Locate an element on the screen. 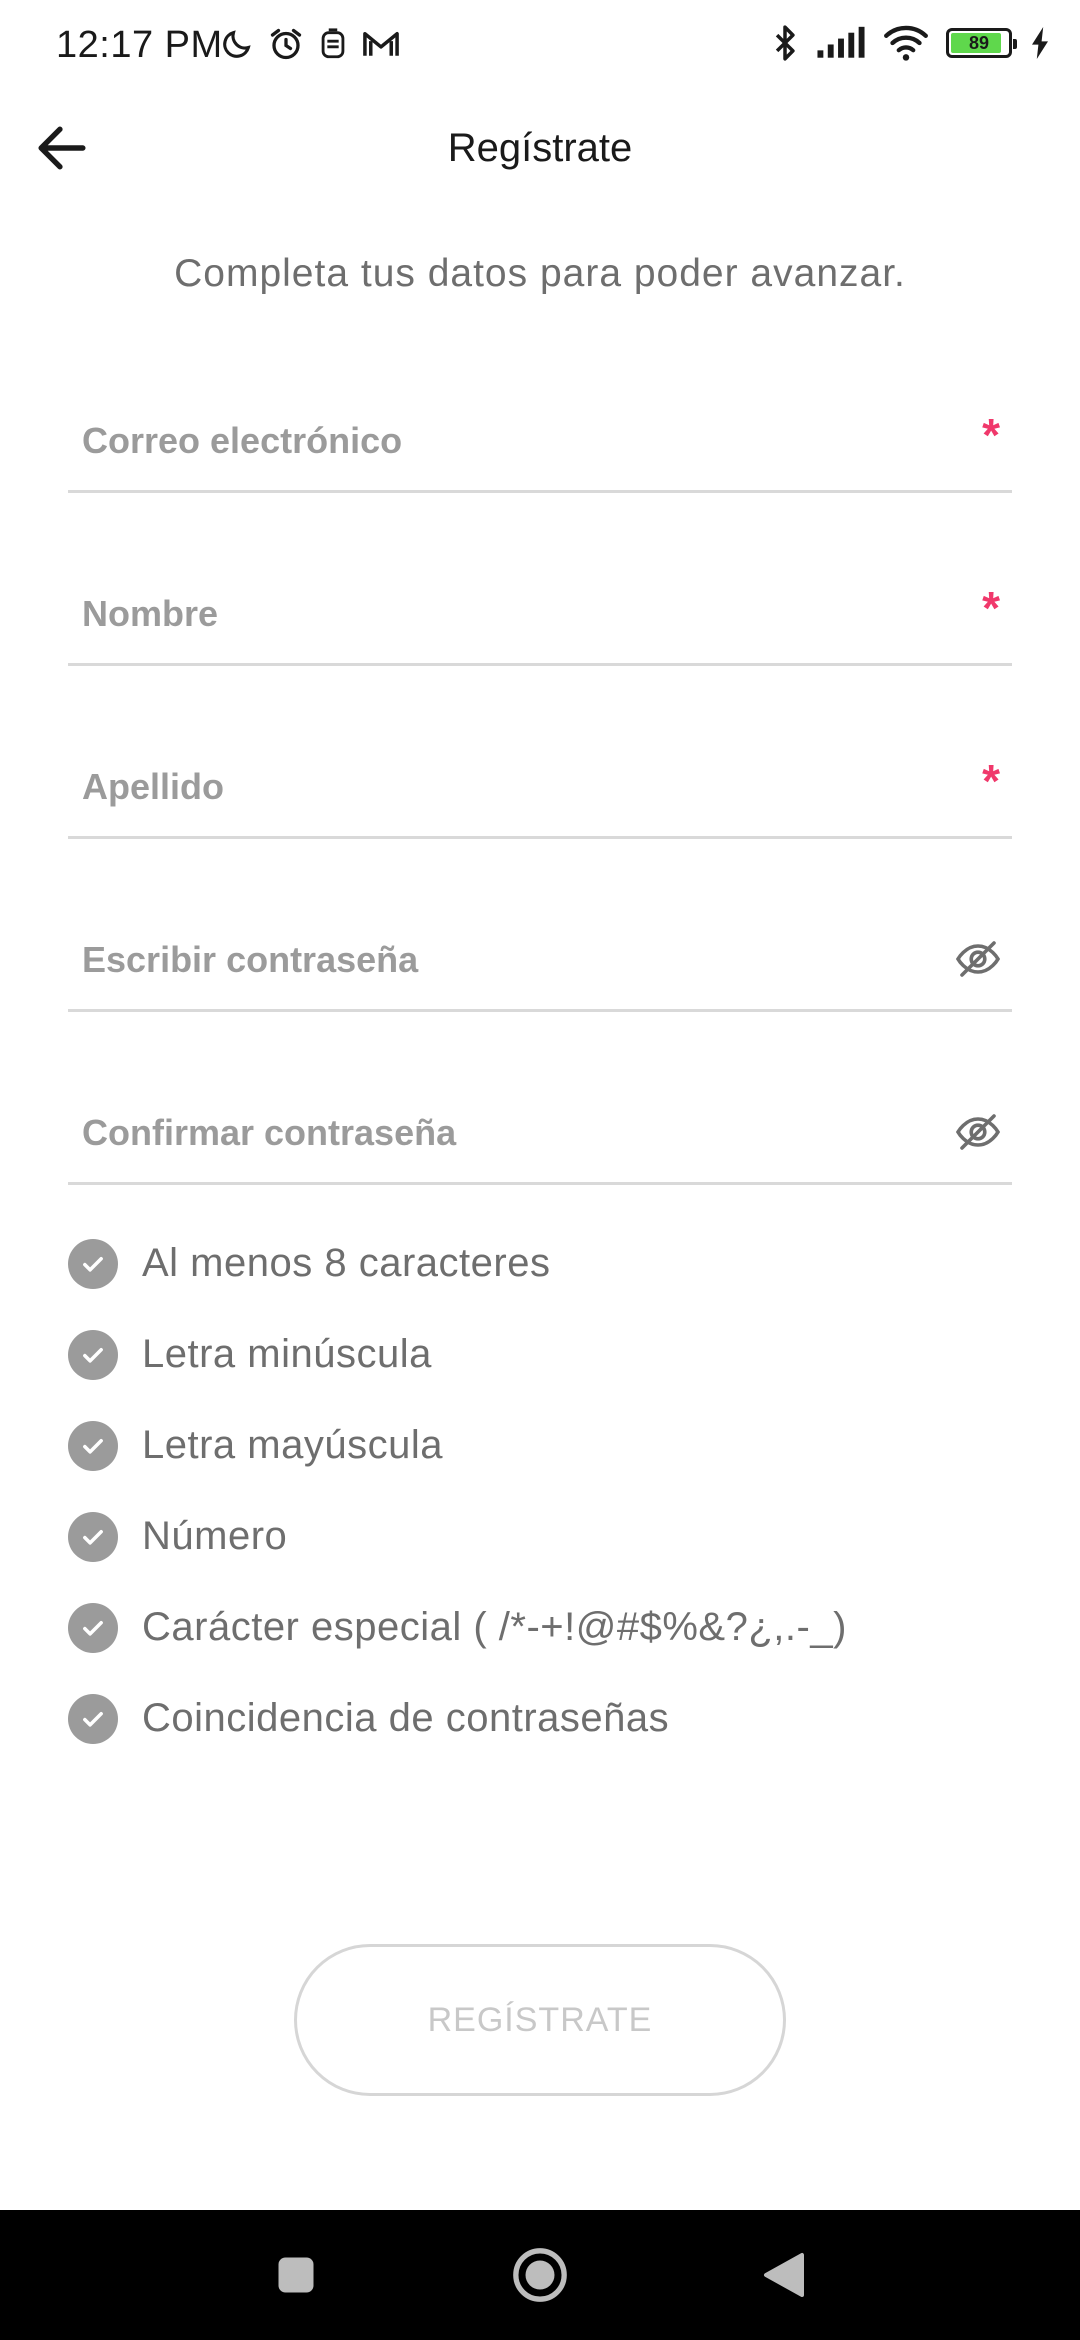 Image resolution: width=1080 pixels, height=2340 pixels. back-nav-button is located at coordinates (784, 2275).